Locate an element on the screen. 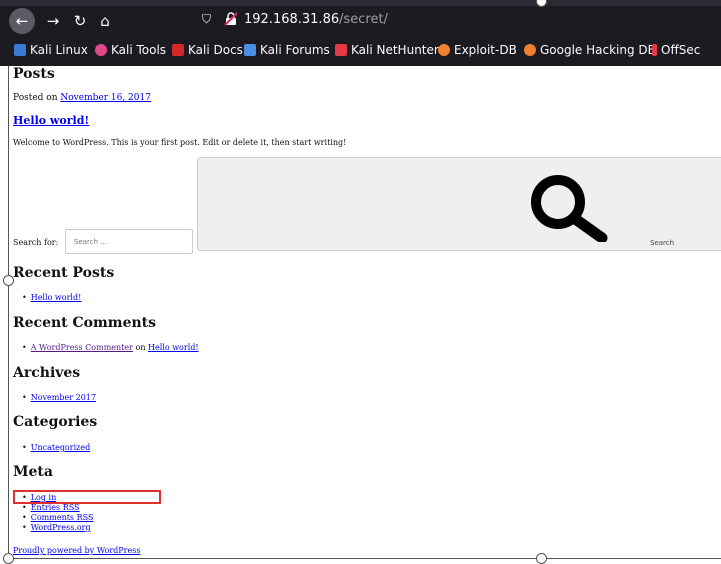 This screenshot has height=564, width=721. frame-border-bottom is located at coordinates (364, 558).